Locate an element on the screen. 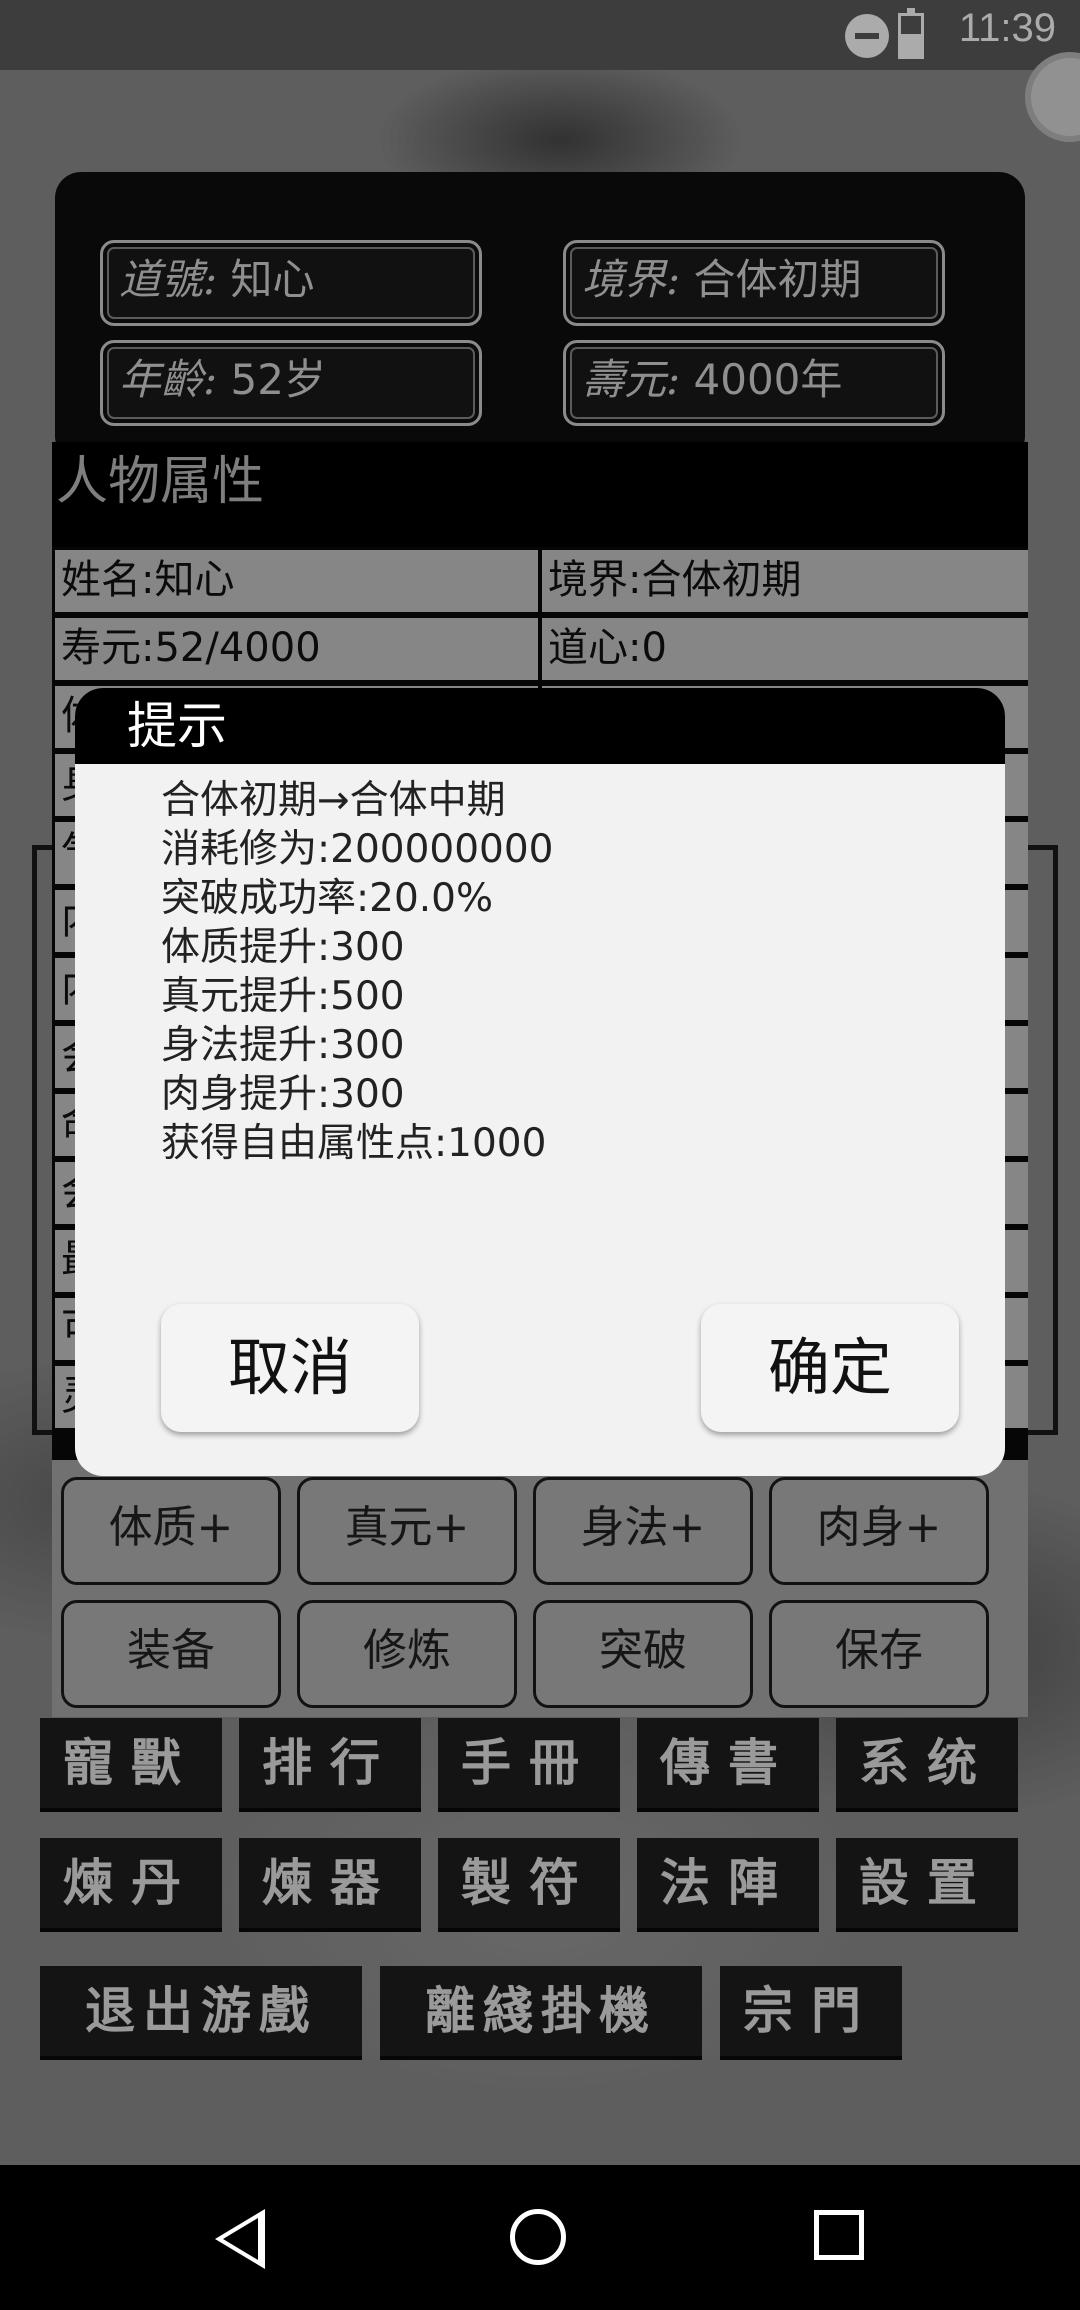 The width and height of the screenshot is (1080, 2310). dialog-line-success-rate: 突破成功率:20.0% is located at coordinates (327, 898).